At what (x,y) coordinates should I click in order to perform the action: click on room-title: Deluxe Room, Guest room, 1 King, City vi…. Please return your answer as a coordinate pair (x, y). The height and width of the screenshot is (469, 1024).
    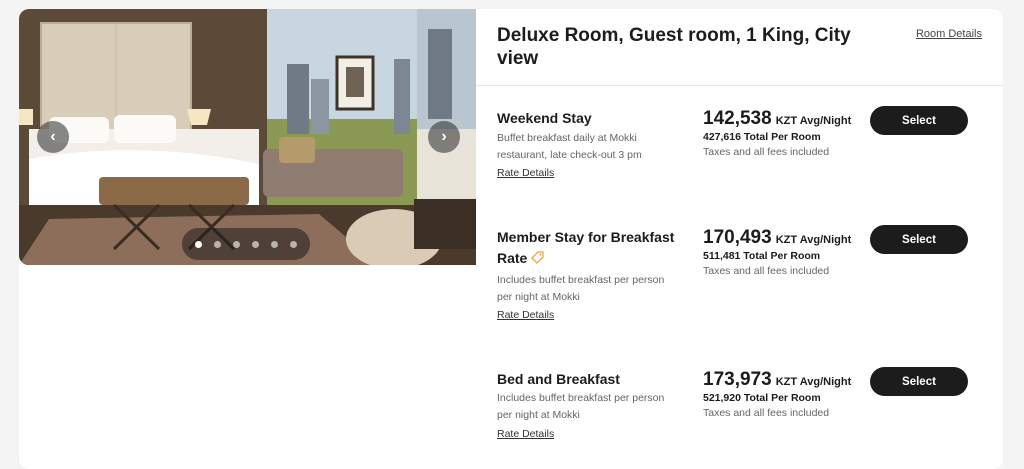
    Looking at the image, I should click on (674, 47).